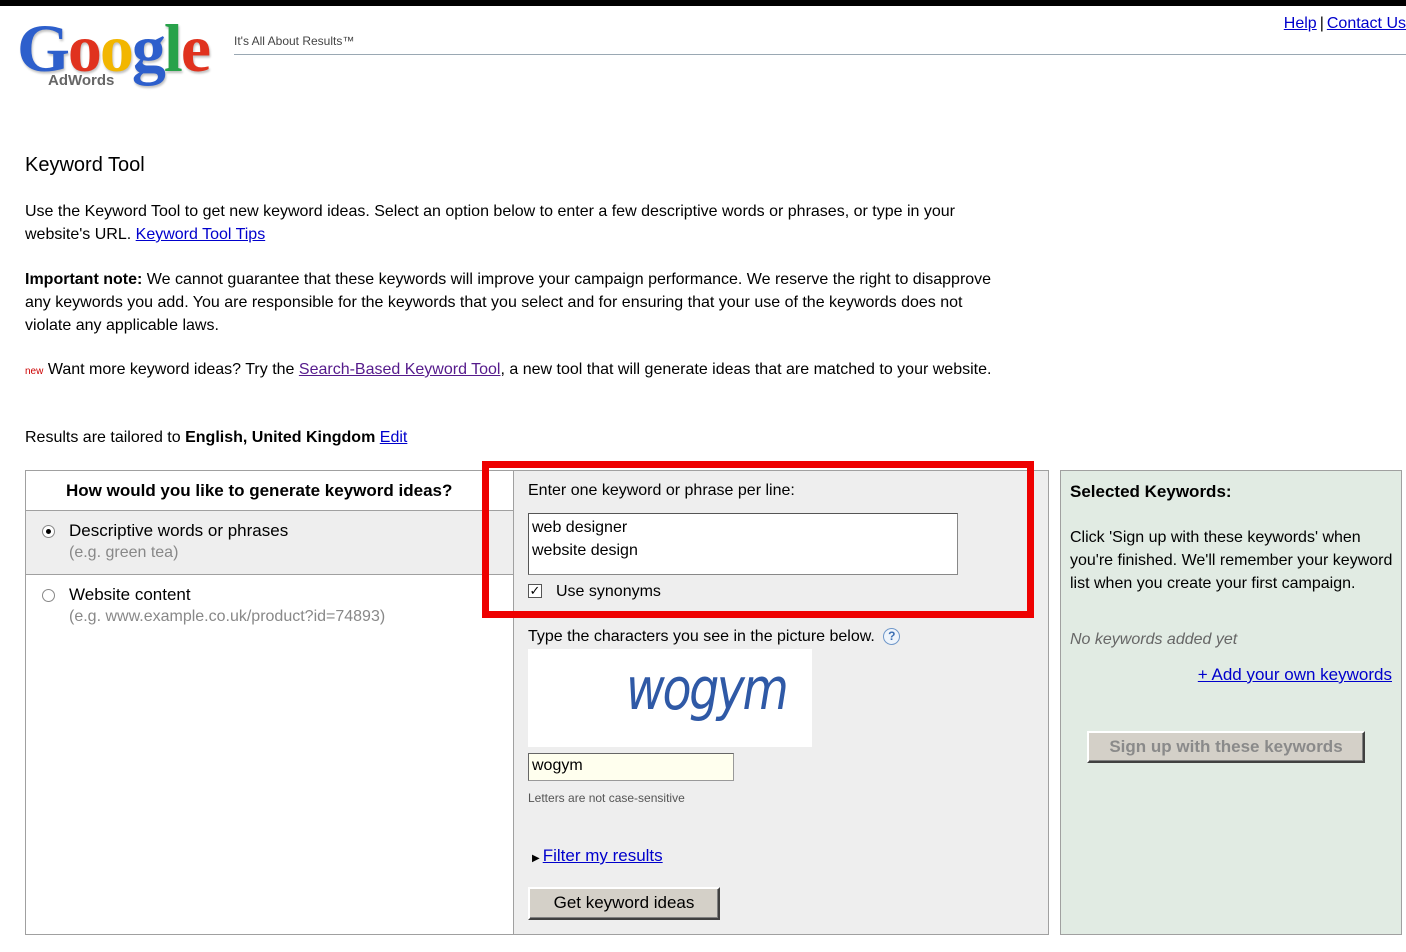 Image resolution: width=1406 pixels, height=952 pixels. What do you see at coordinates (536, 858) in the screenshot?
I see `triangle-right-icon: ▶` at bounding box center [536, 858].